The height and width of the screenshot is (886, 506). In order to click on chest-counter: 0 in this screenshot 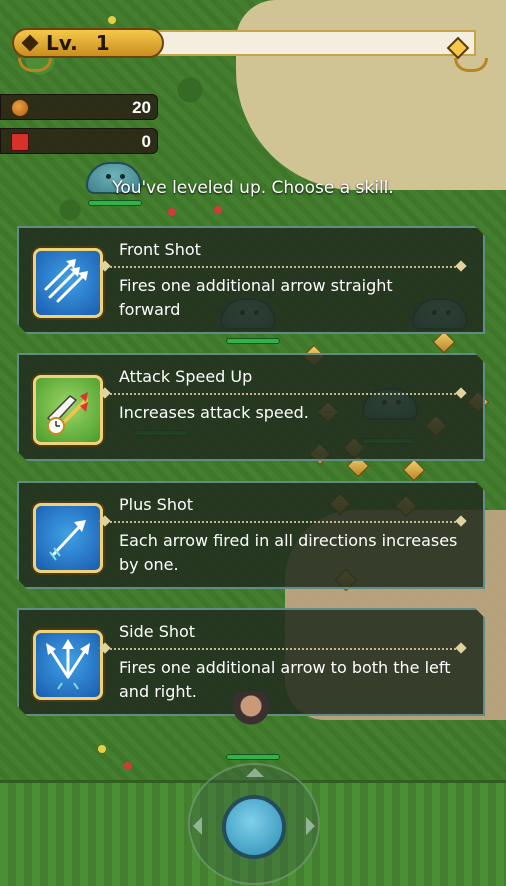, I will do `click(79, 141)`.